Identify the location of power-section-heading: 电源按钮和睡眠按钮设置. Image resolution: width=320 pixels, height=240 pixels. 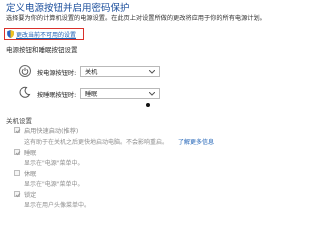
(42, 50).